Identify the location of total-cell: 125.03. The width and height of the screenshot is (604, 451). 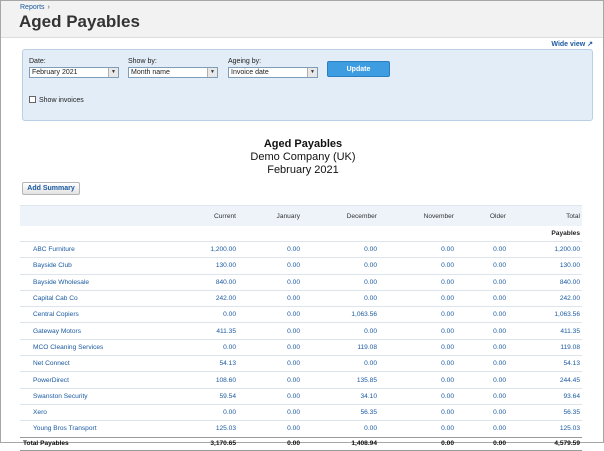
(545, 429).